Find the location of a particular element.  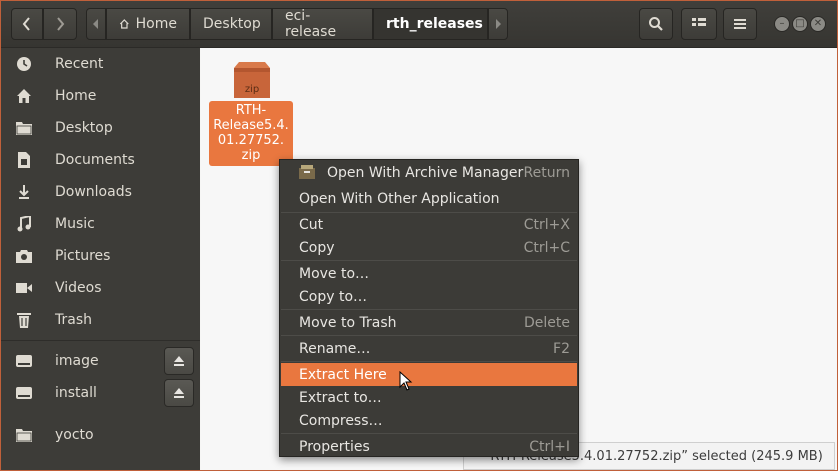

video-icon is located at coordinates (24, 288).